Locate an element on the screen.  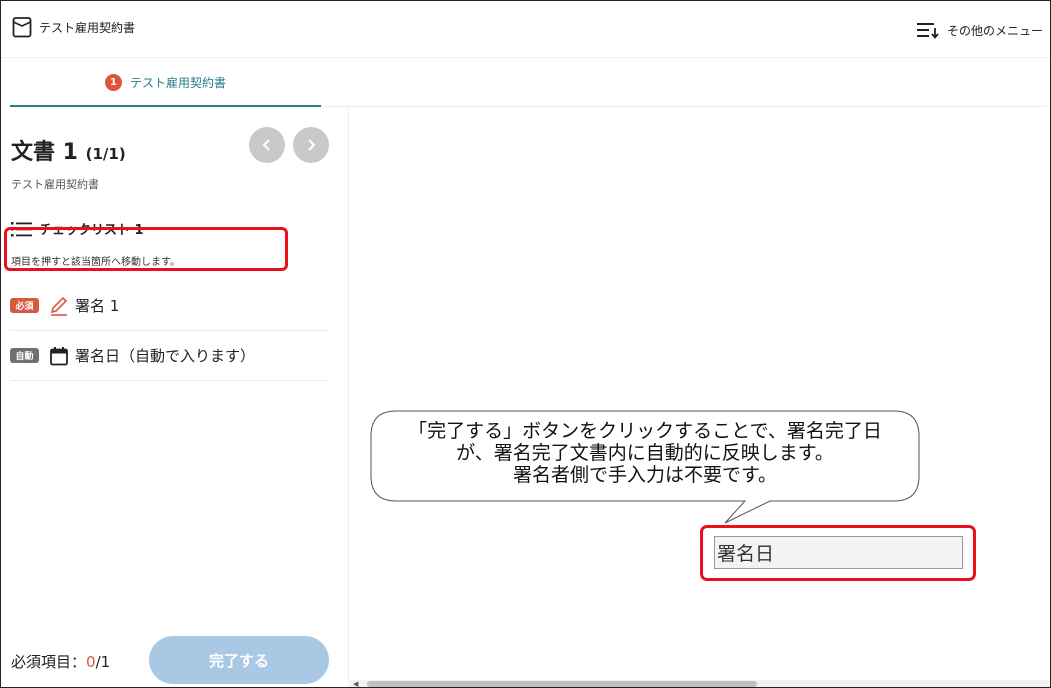
checklist-item-signature: 必須 署名 1 is located at coordinates (169, 306).